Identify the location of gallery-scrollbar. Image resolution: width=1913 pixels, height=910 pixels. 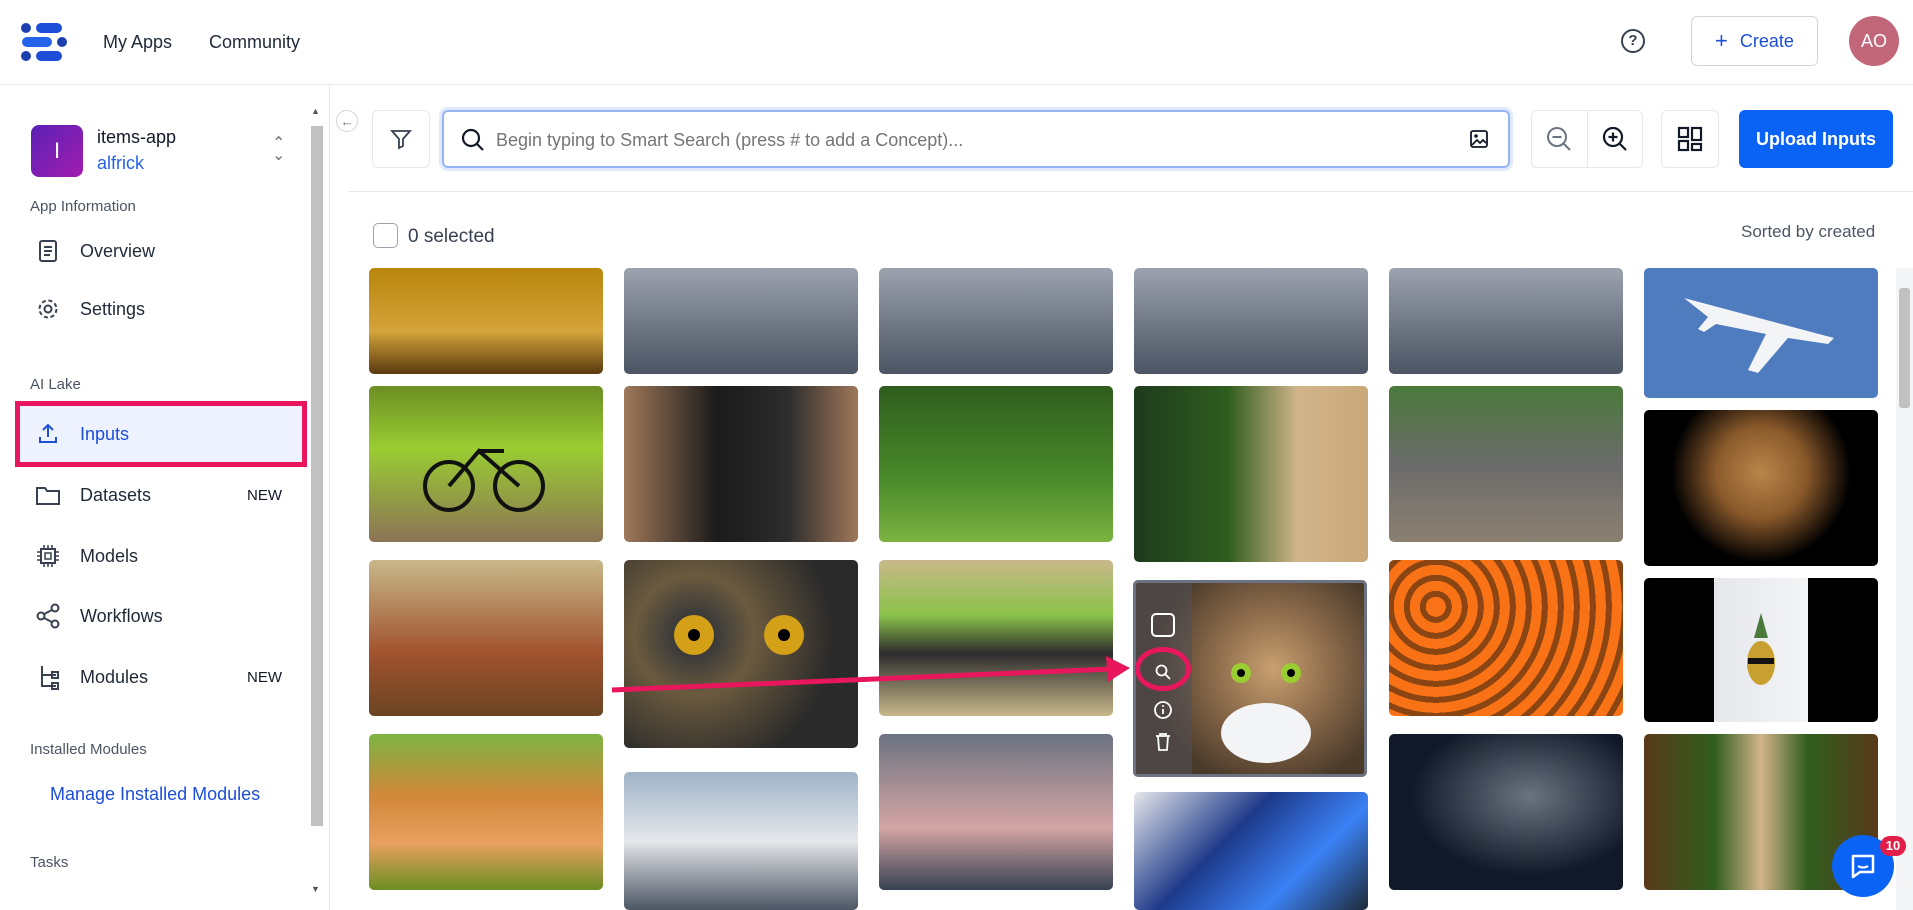
(1904, 589).